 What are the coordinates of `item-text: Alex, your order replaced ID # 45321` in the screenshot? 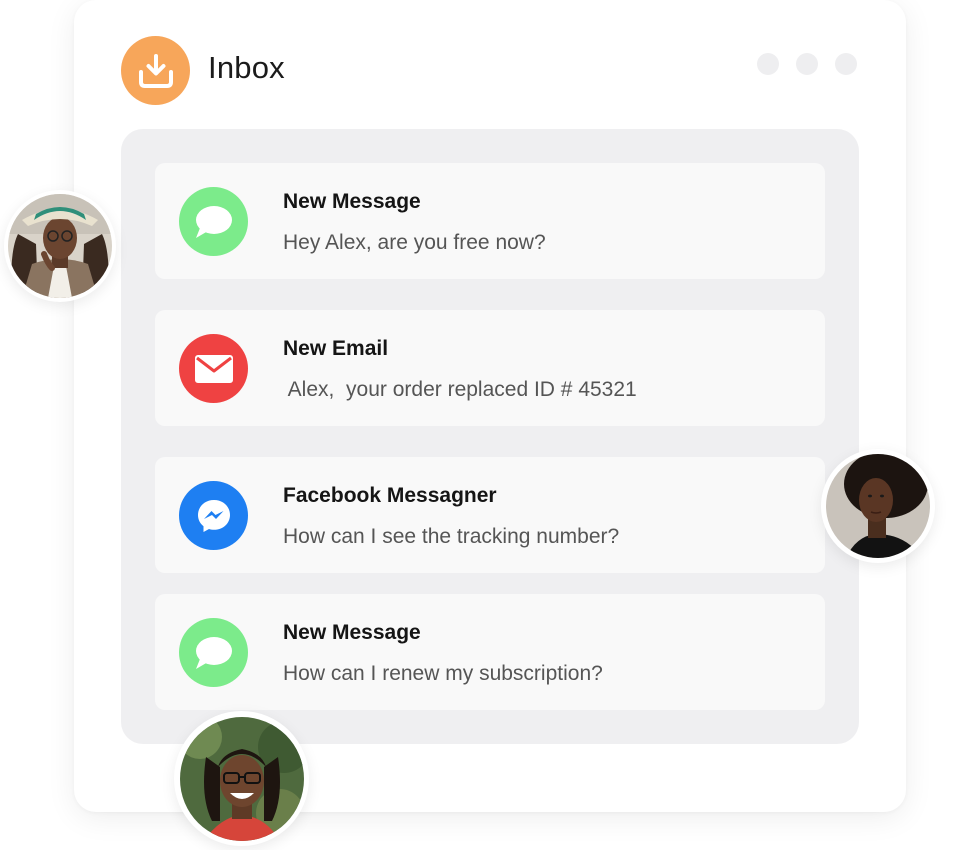 It's located at (460, 389).